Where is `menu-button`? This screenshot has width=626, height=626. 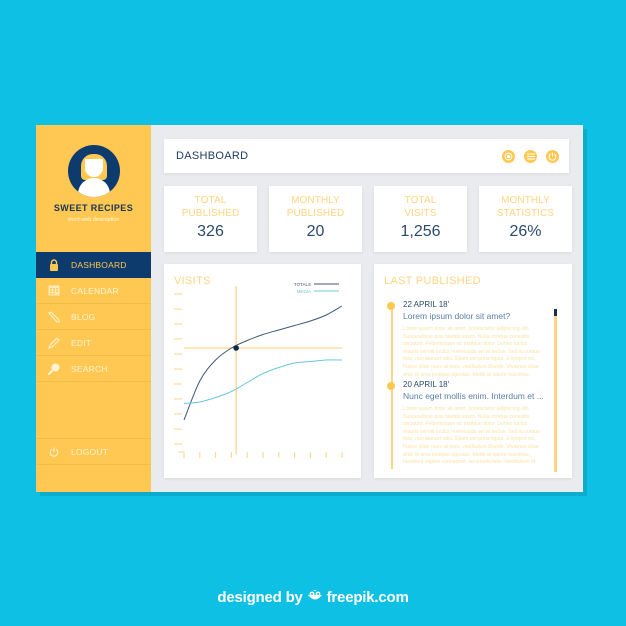
menu-button is located at coordinates (530, 156).